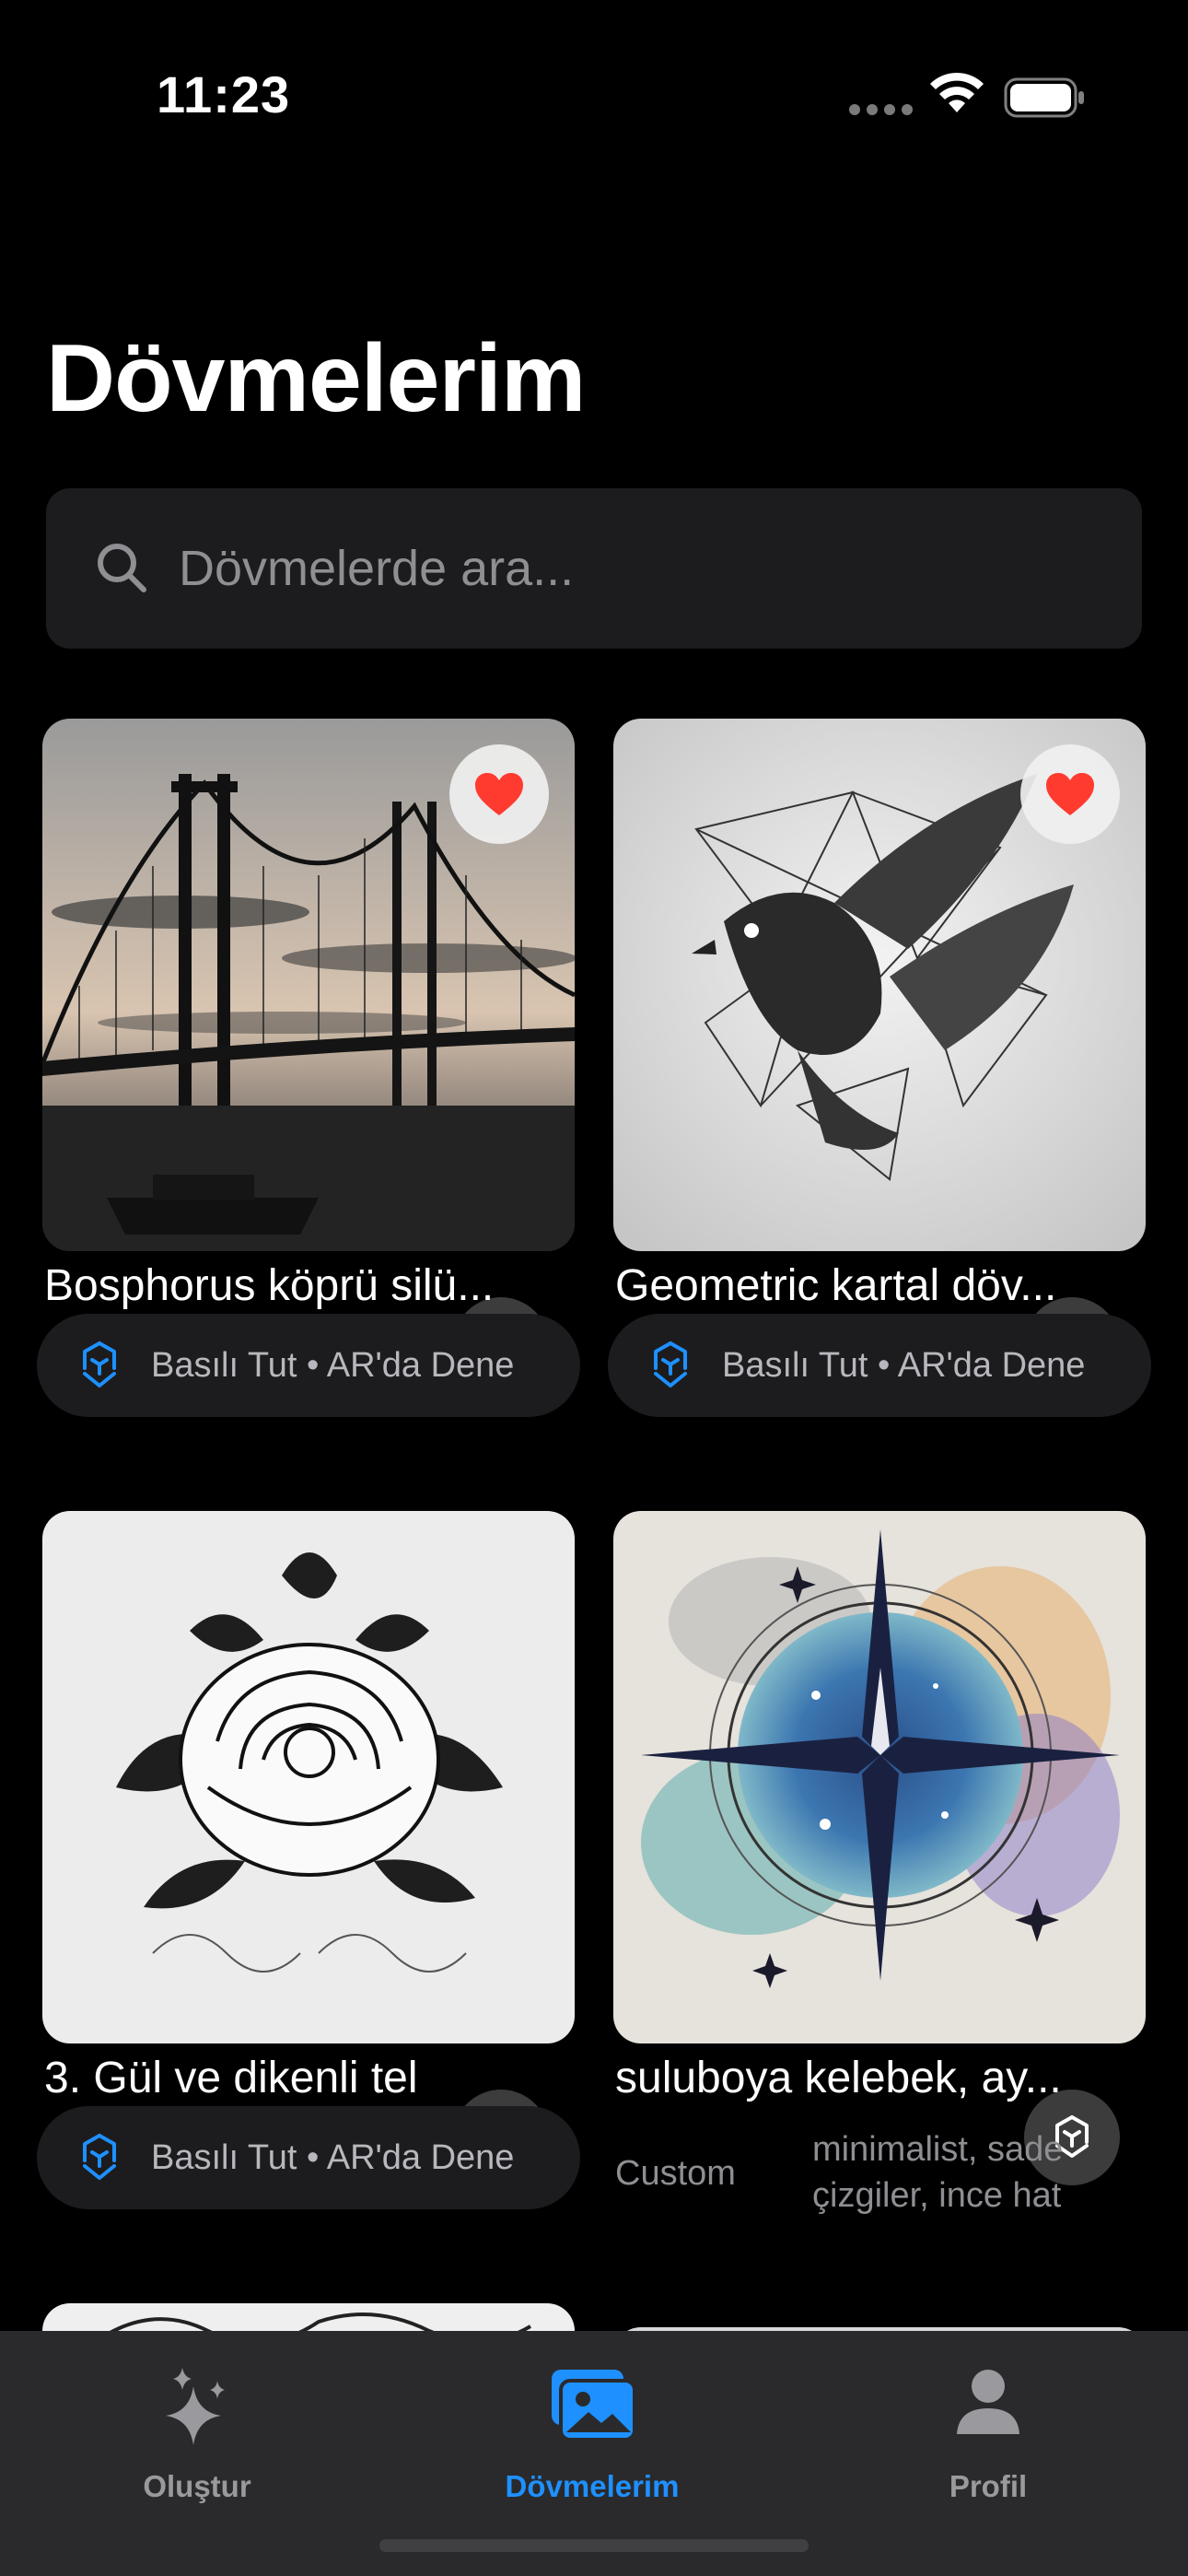 The image size is (1188, 2576). Describe the element at coordinates (197, 2486) in the screenshot. I see `tab-label: Oluştur` at that location.